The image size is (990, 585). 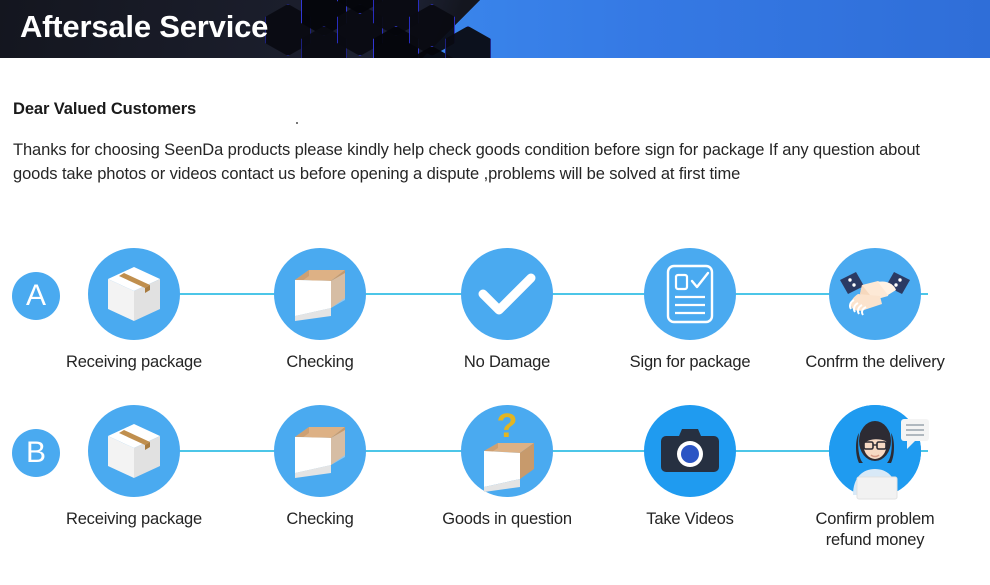 I want to click on step-confirm-refund-b: Confirm problem refund money, so click(x=875, y=478).